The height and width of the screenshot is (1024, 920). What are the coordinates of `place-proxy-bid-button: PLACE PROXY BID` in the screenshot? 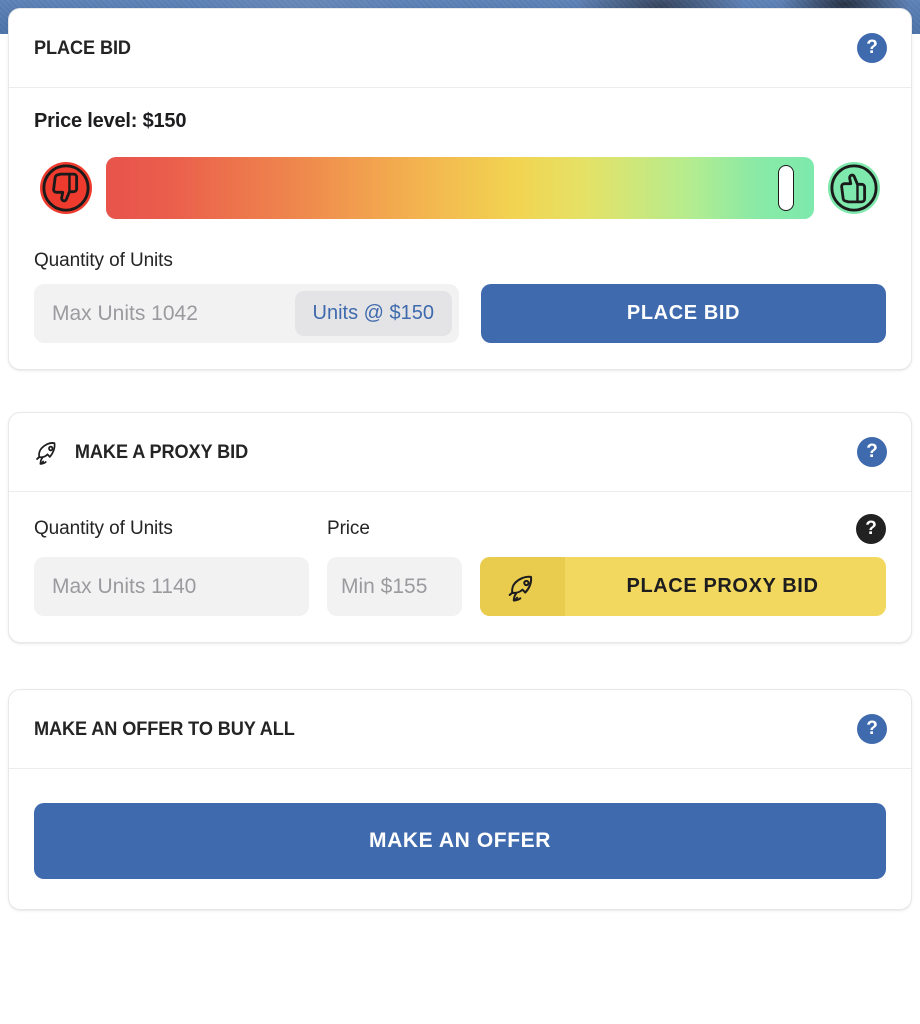 It's located at (683, 586).